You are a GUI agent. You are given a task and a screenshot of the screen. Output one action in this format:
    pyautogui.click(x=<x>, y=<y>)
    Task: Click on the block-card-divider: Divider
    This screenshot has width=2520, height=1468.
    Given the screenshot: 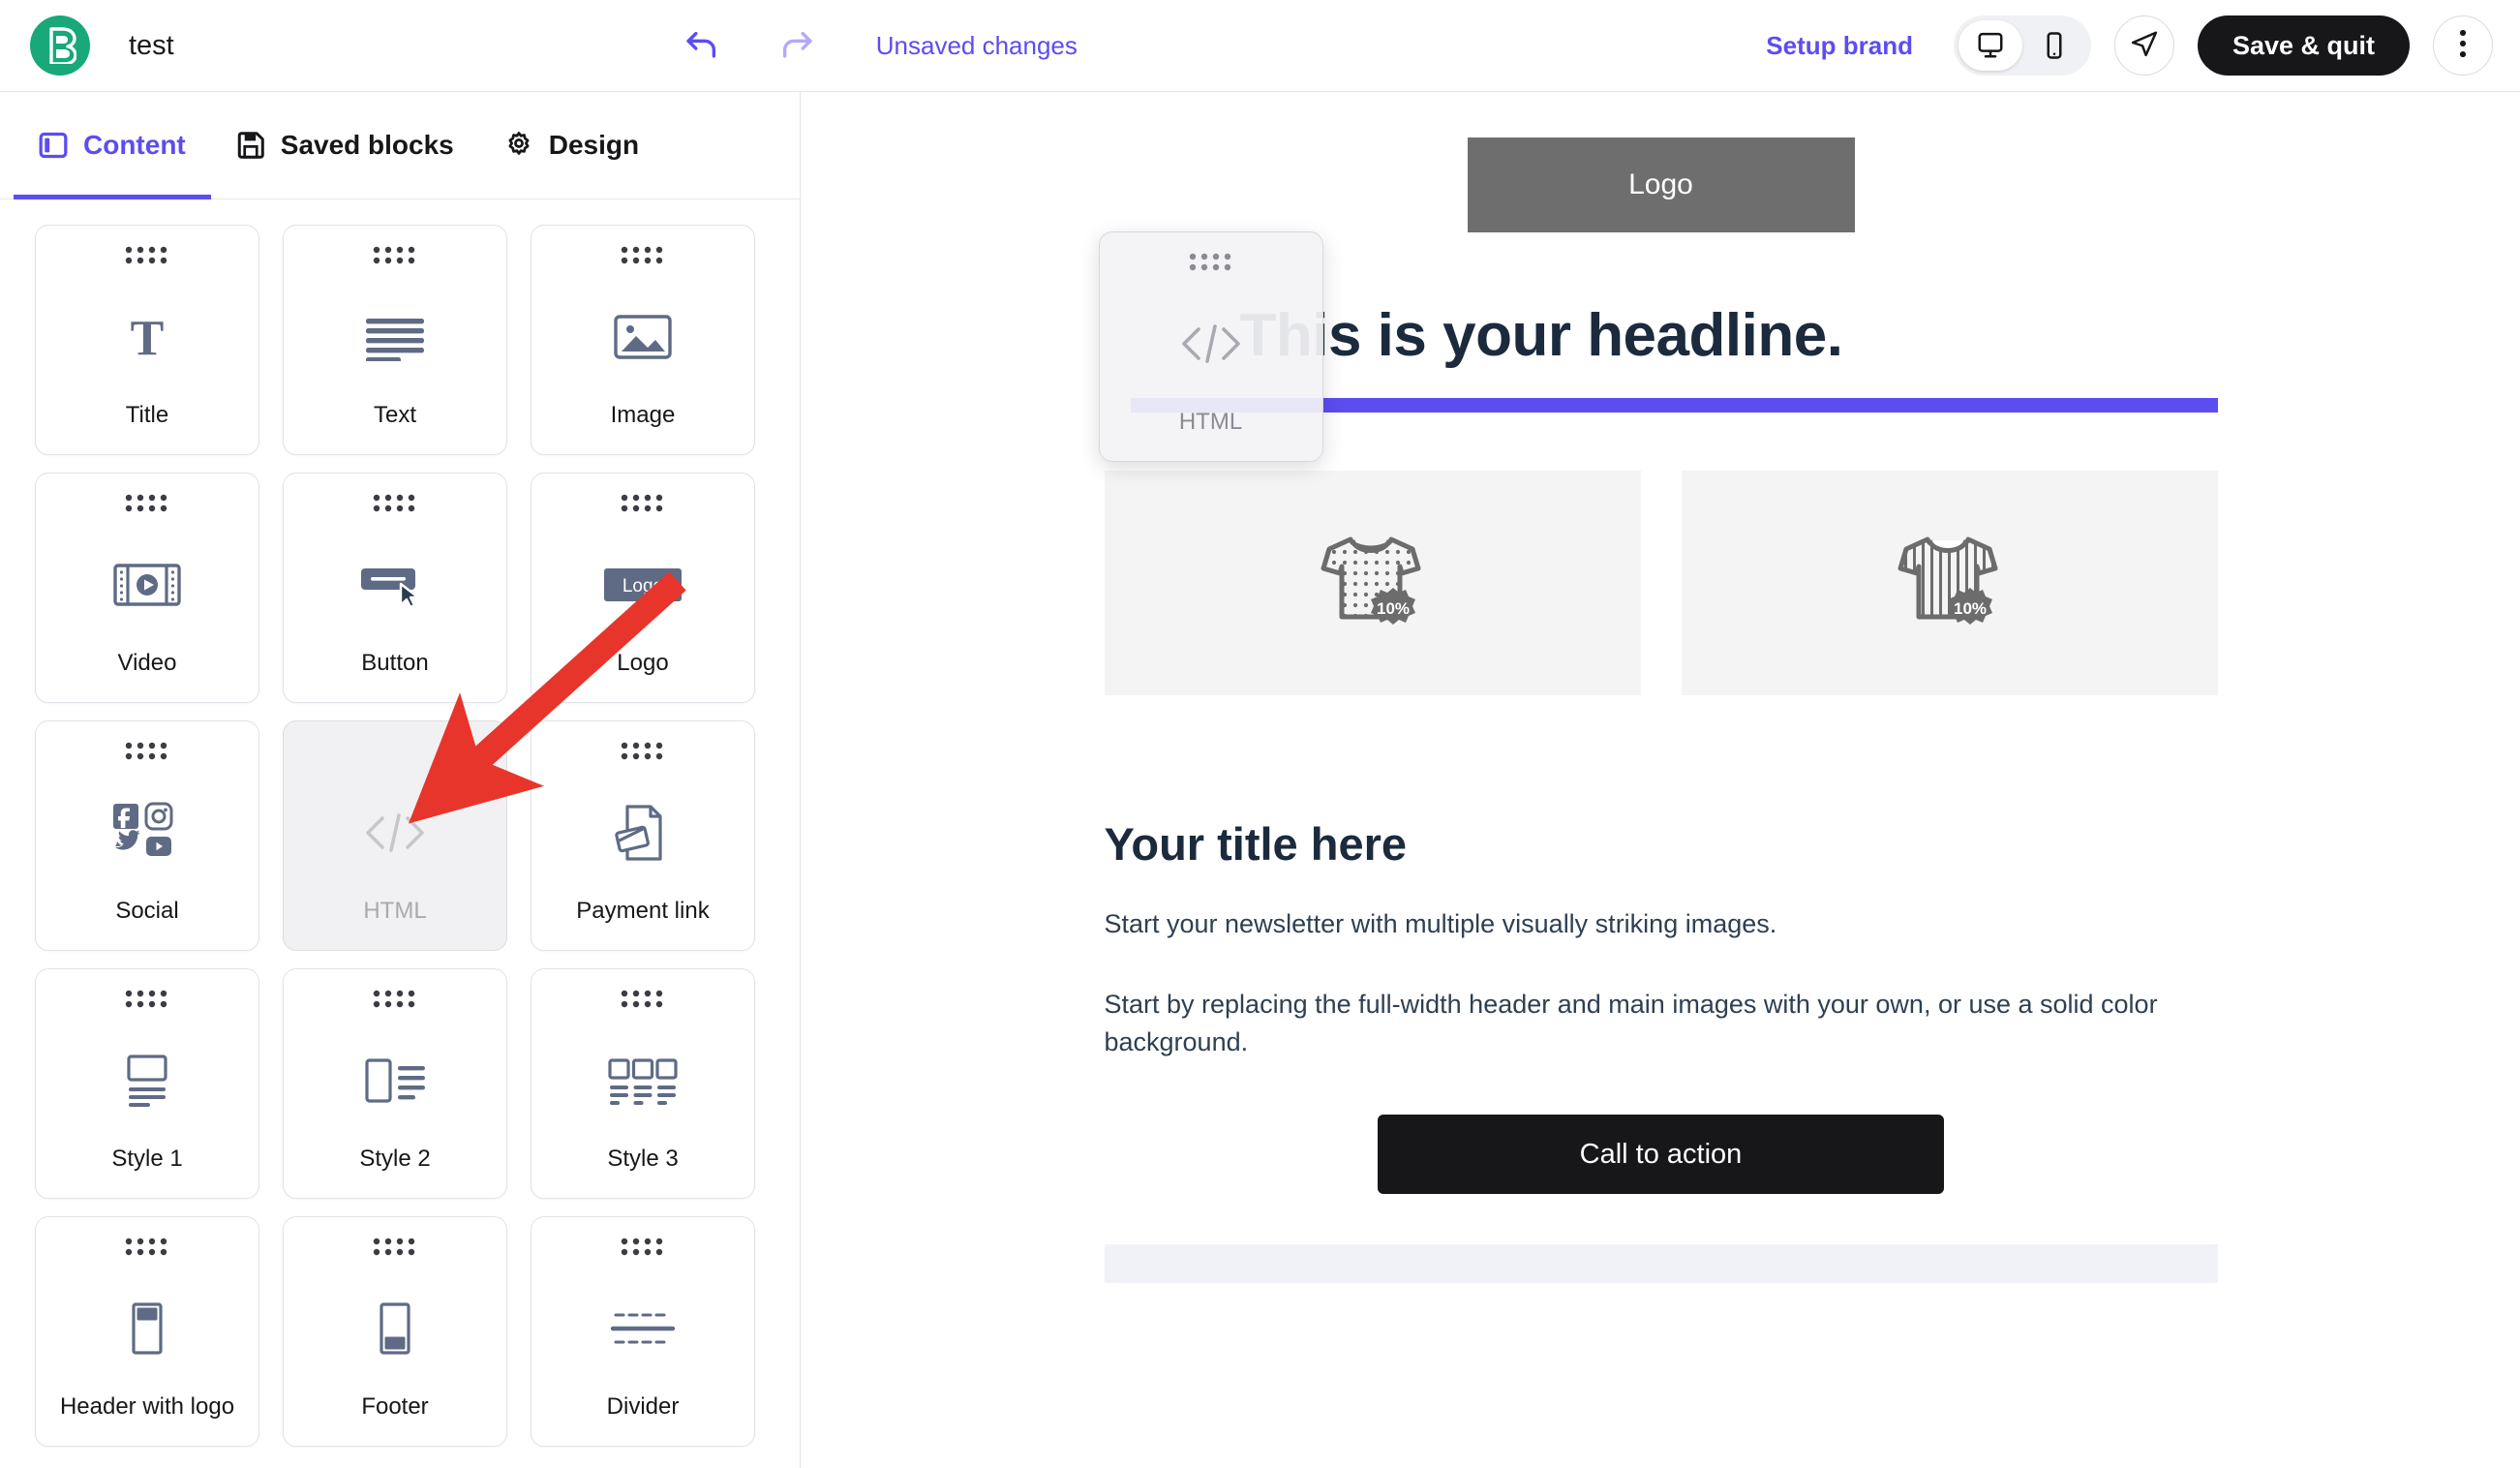 What is the action you would take?
    pyautogui.click(x=643, y=1331)
    